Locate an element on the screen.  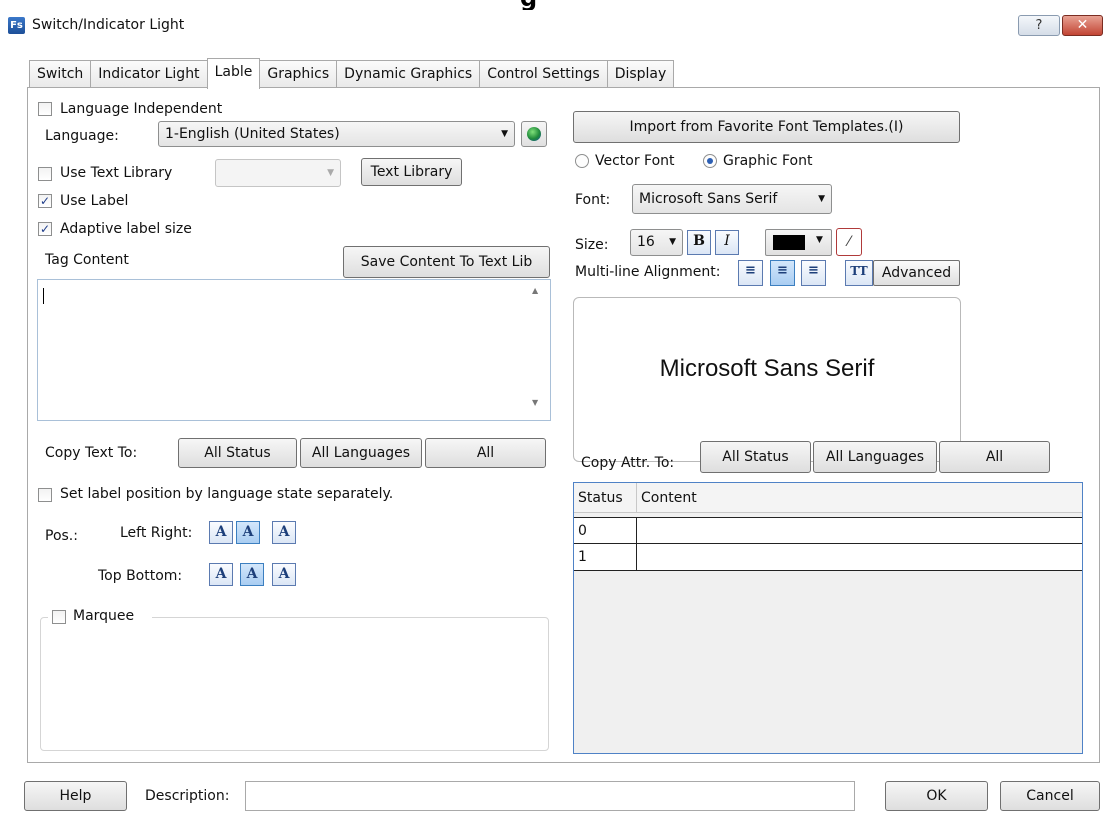
table-row: 0 is located at coordinates (828, 530).